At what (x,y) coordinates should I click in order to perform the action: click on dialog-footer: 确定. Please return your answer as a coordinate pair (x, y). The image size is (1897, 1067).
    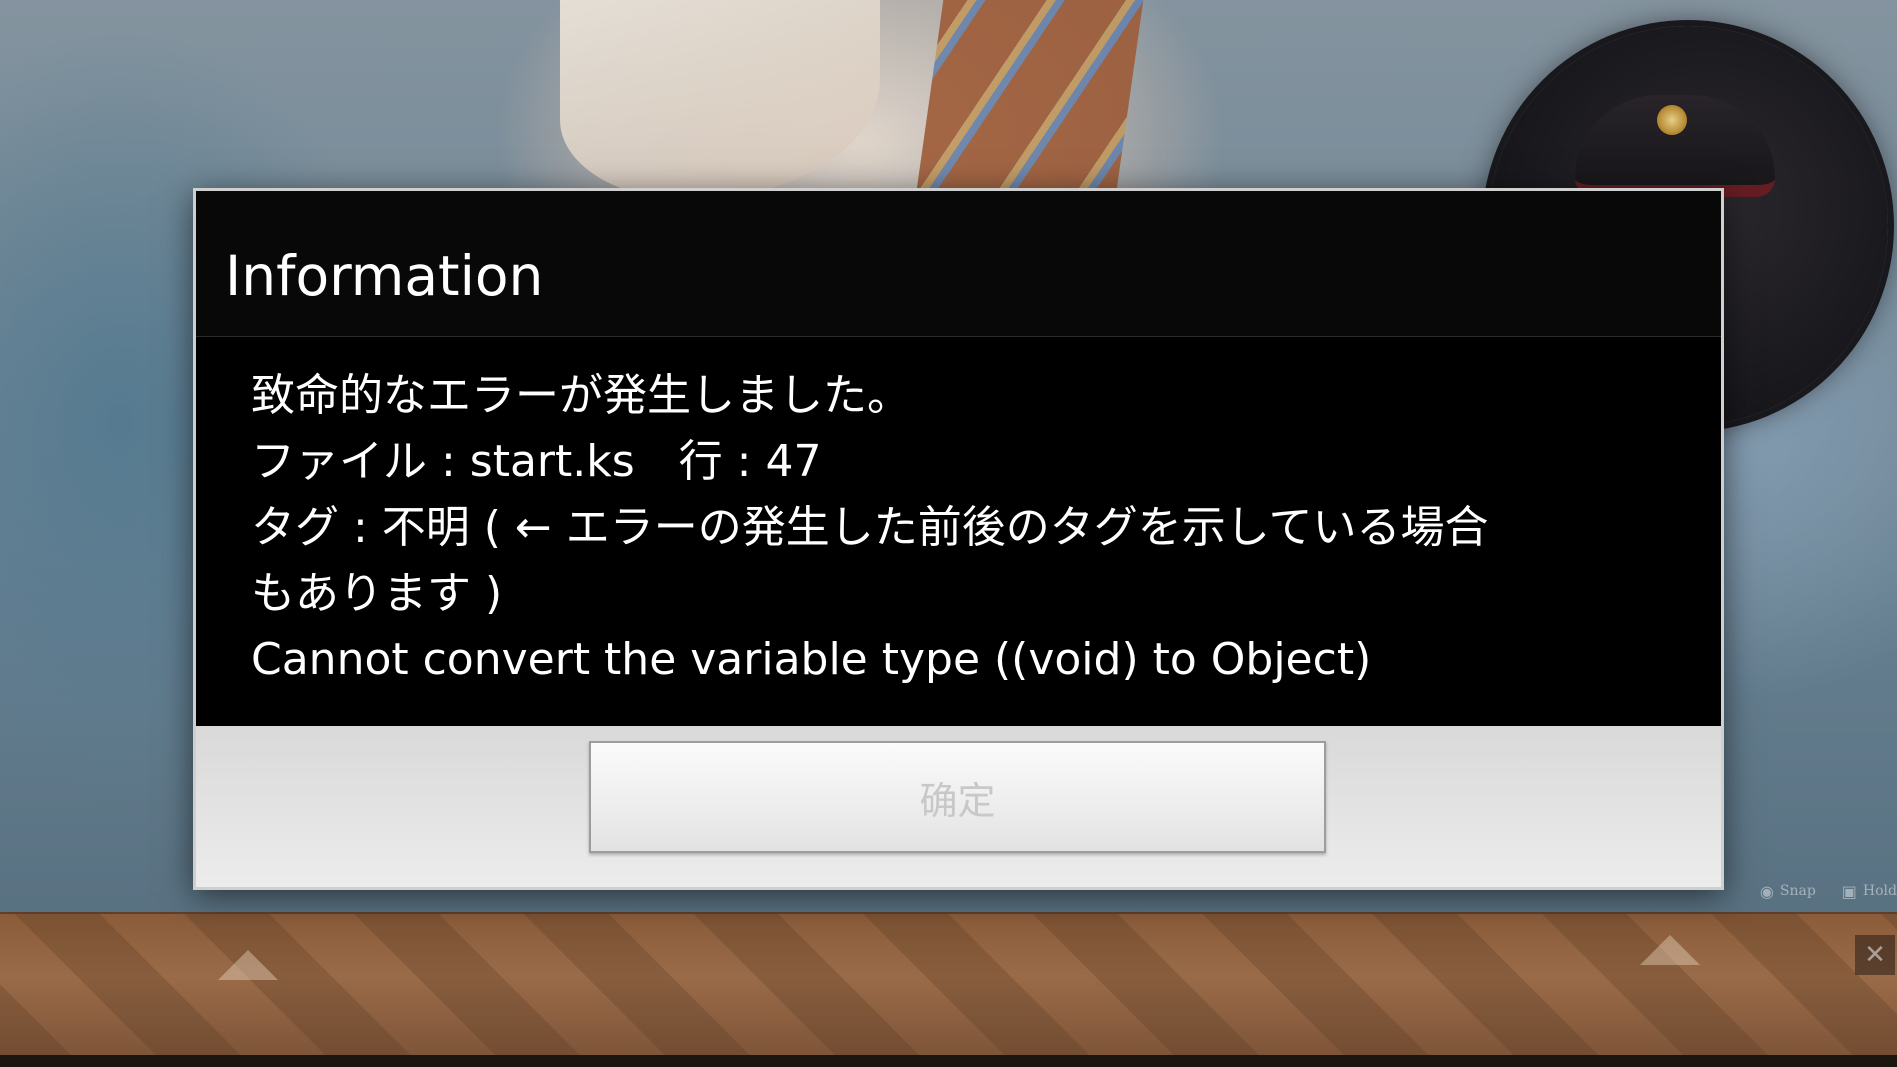
    Looking at the image, I should click on (958, 806).